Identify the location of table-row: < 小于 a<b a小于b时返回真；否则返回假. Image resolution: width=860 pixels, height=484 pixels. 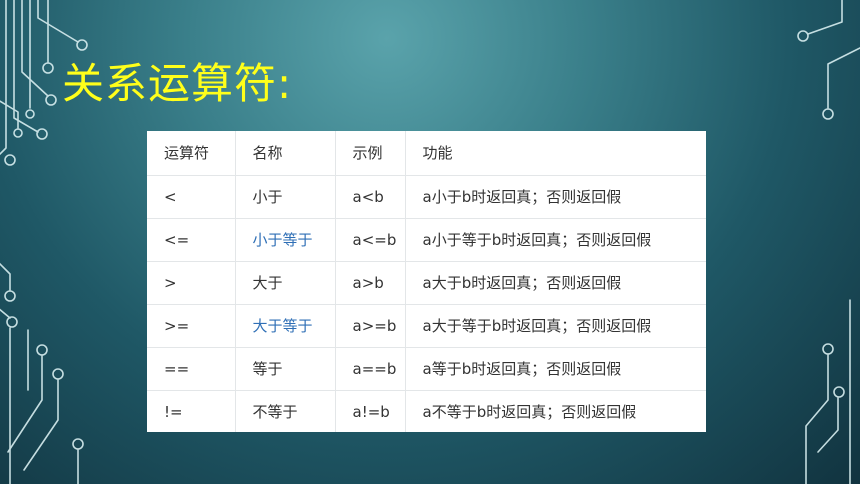
(426, 197).